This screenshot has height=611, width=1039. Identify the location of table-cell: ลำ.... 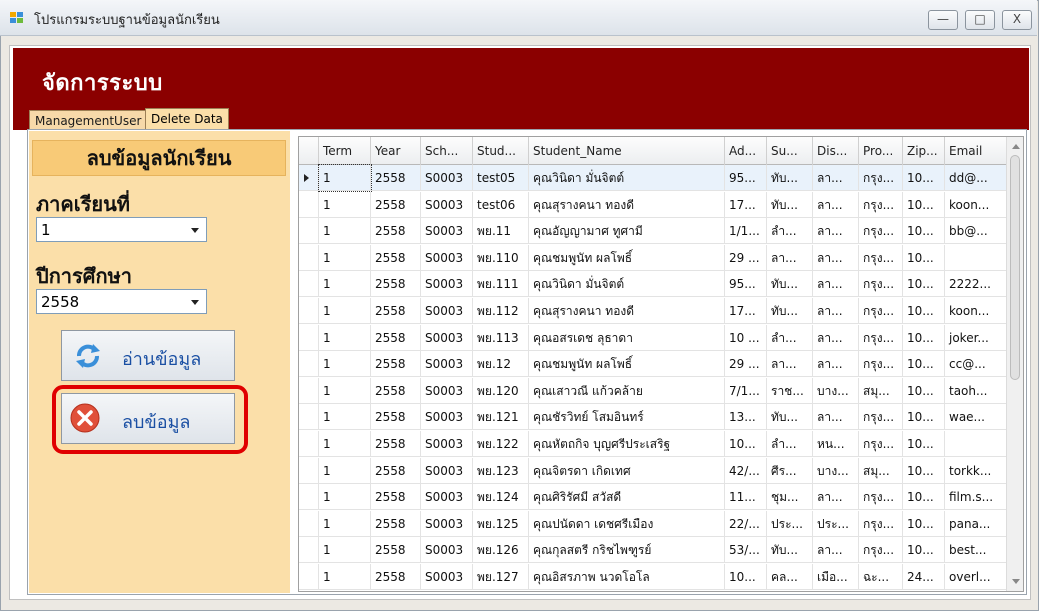
(790, 231).